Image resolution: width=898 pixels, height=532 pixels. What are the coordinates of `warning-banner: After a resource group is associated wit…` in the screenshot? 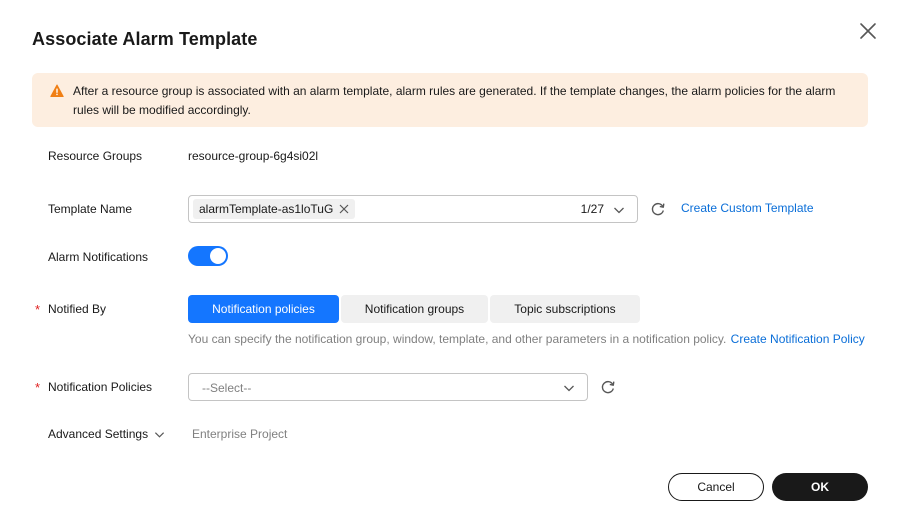 It's located at (450, 100).